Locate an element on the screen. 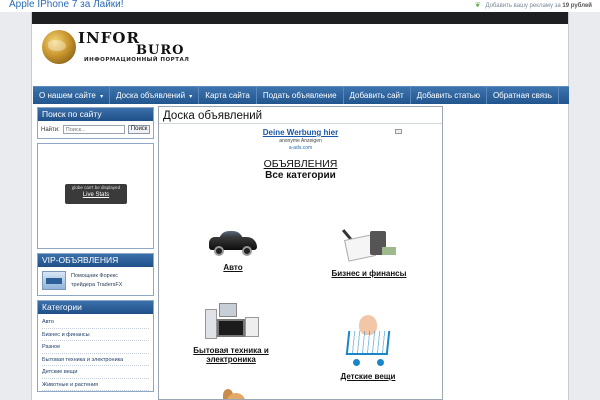 The image size is (600, 400). live-stats-box: globe can't be displayed Live Stats is located at coordinates (96, 194).